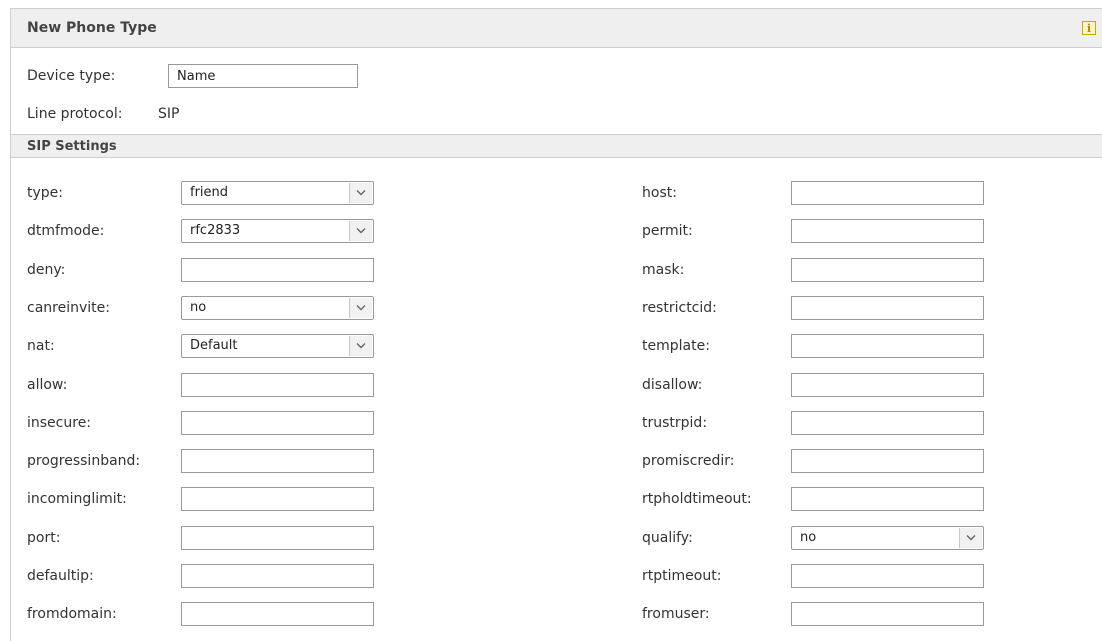 This screenshot has width=1102, height=641. Describe the element at coordinates (47, 385) in the screenshot. I see `allow-label: allow:` at that location.